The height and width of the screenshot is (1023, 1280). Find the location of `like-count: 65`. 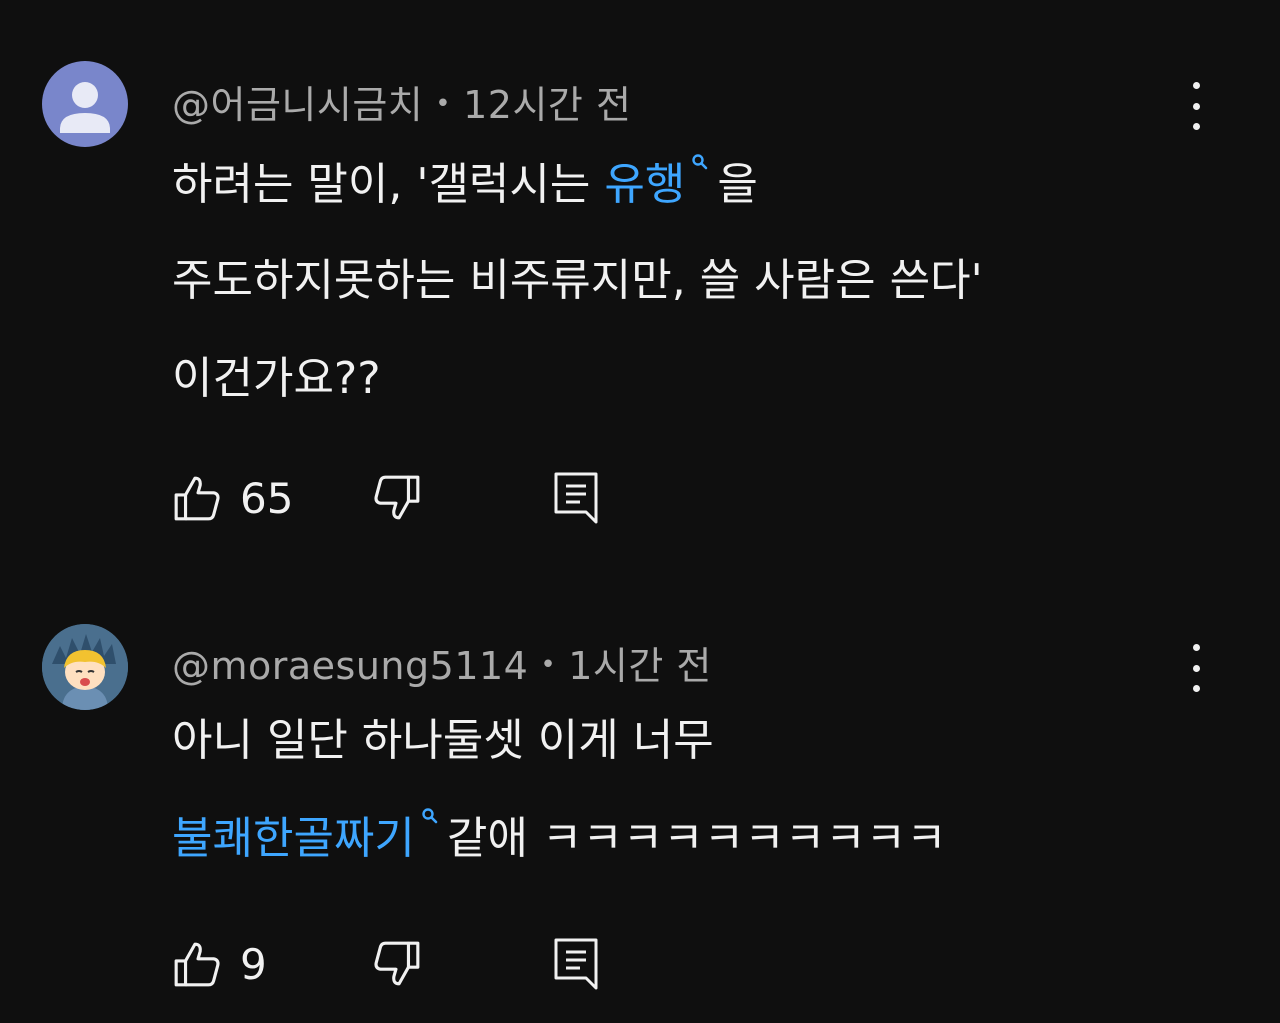

like-count: 65 is located at coordinates (267, 498).